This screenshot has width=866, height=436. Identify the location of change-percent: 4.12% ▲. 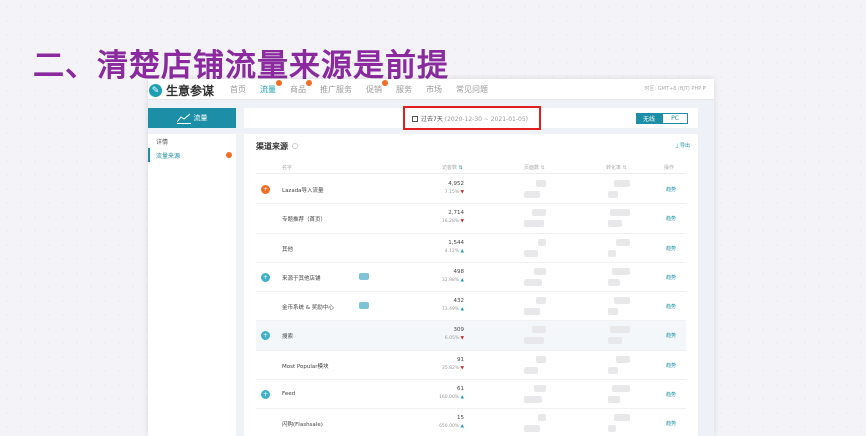
(440, 251).